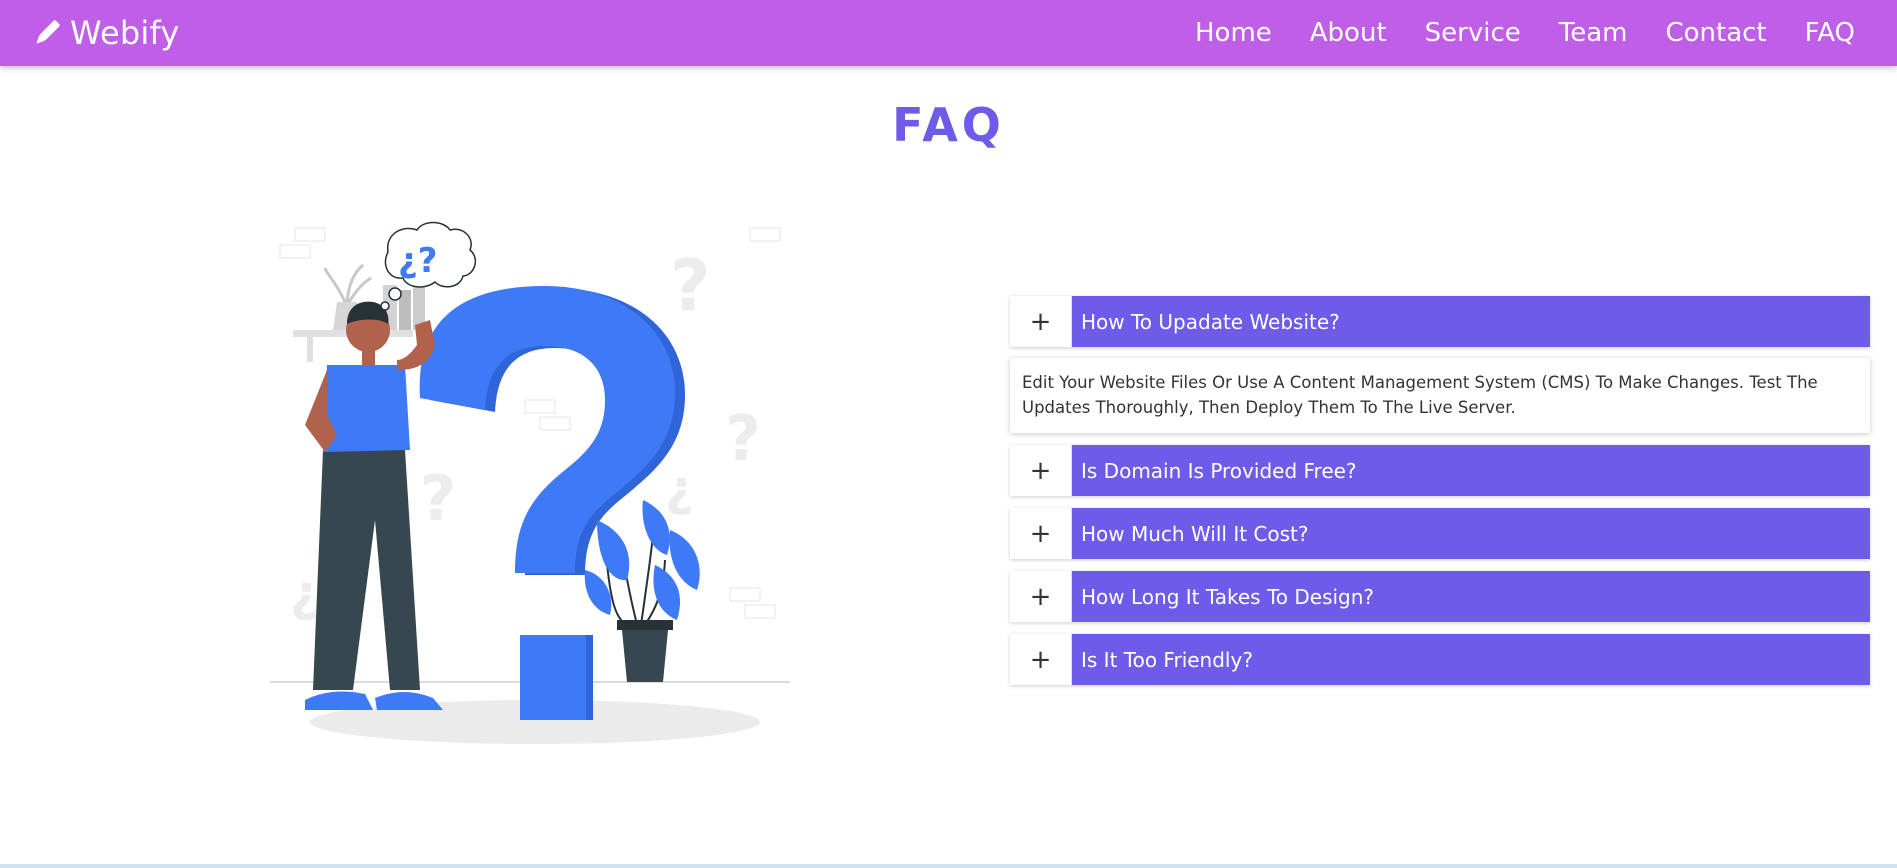  Describe the element at coordinates (1471, 596) in the screenshot. I see `faq-question: How Long It Takes To Design?` at that location.